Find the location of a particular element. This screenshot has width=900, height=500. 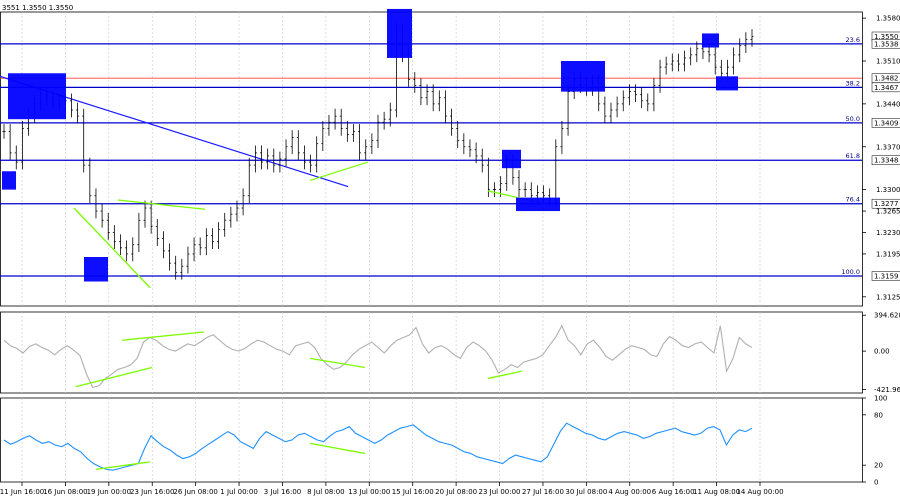

x-tick-label: 23 Jul 00:00 is located at coordinates (500, 492).